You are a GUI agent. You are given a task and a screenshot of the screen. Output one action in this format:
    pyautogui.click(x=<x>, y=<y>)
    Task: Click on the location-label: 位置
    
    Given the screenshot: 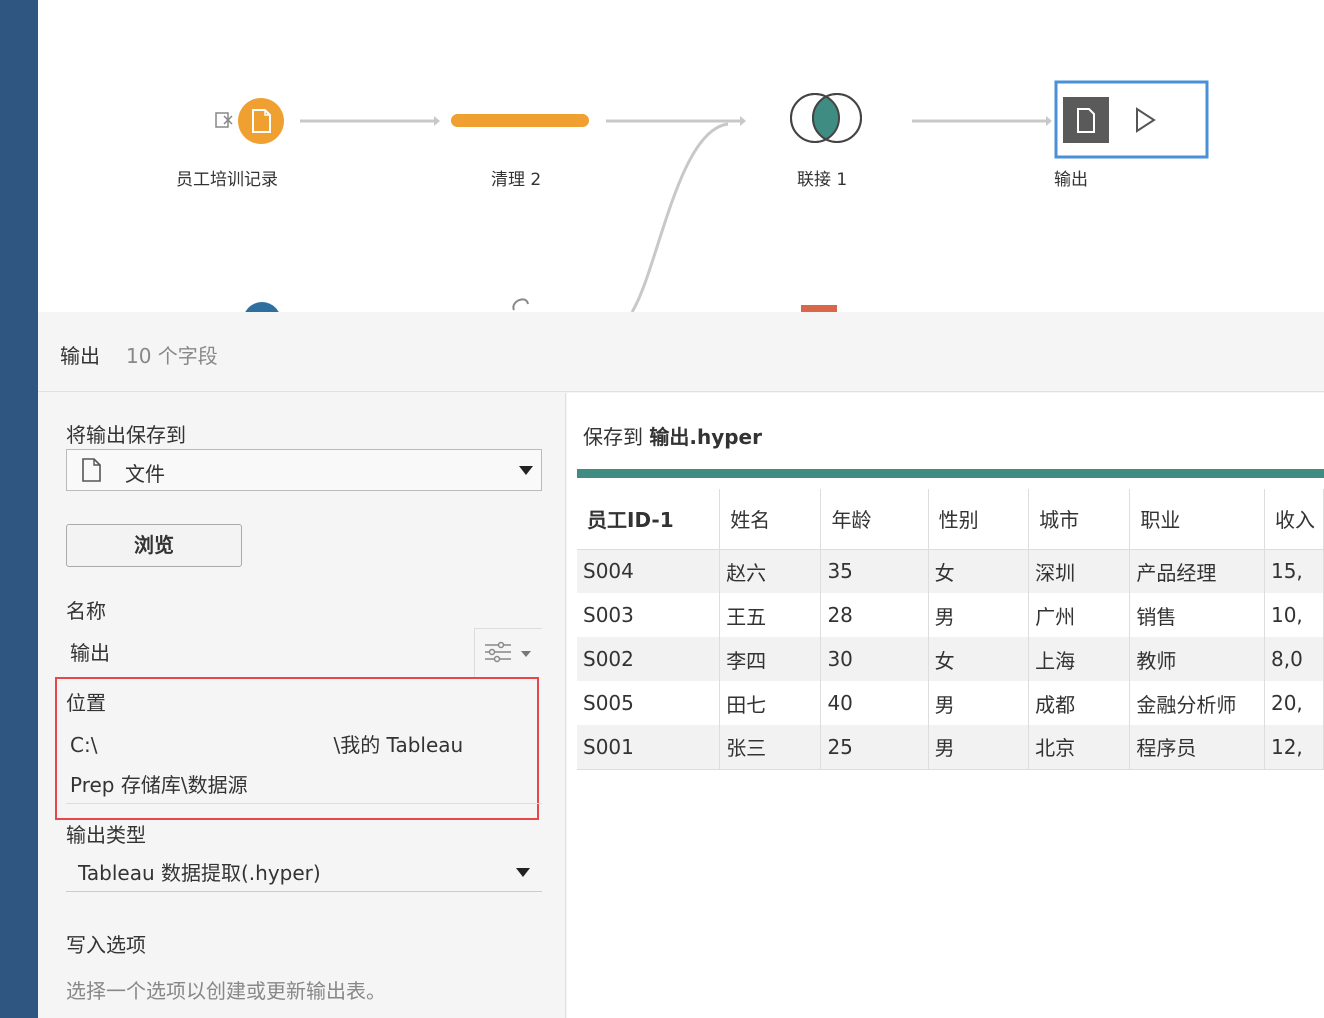 What is the action you would take?
    pyautogui.click(x=86, y=703)
    